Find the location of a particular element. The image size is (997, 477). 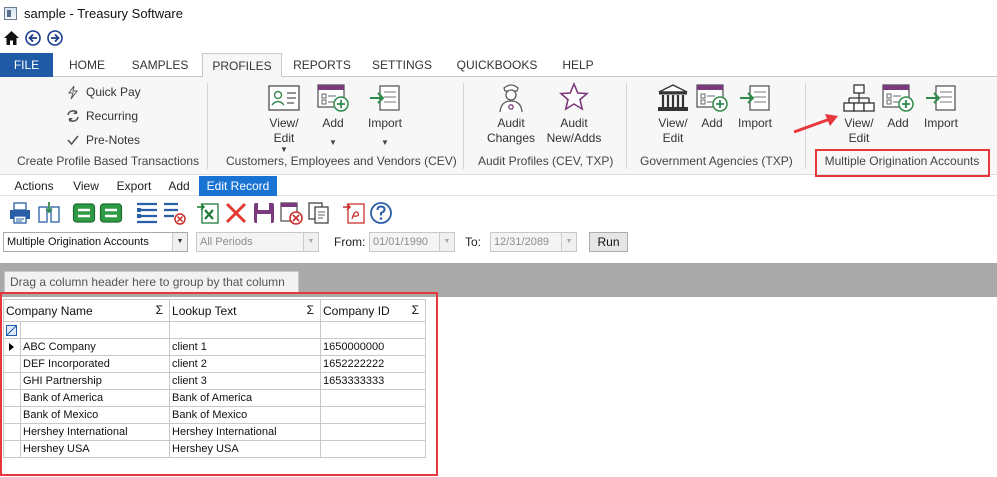

profile-type-select: Multiple Origination Accounts ▼ is located at coordinates (95, 242).